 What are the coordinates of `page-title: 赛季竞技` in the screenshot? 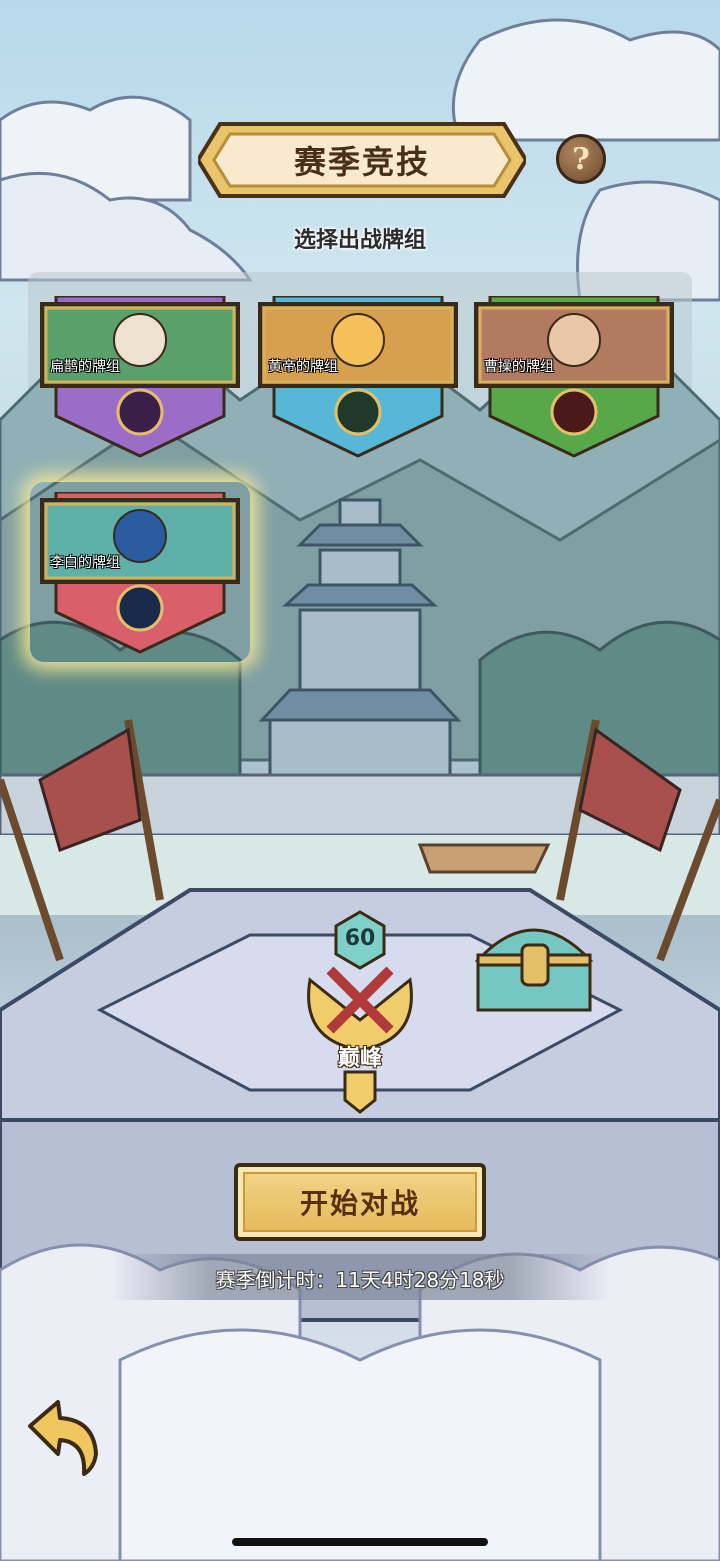 It's located at (361, 162).